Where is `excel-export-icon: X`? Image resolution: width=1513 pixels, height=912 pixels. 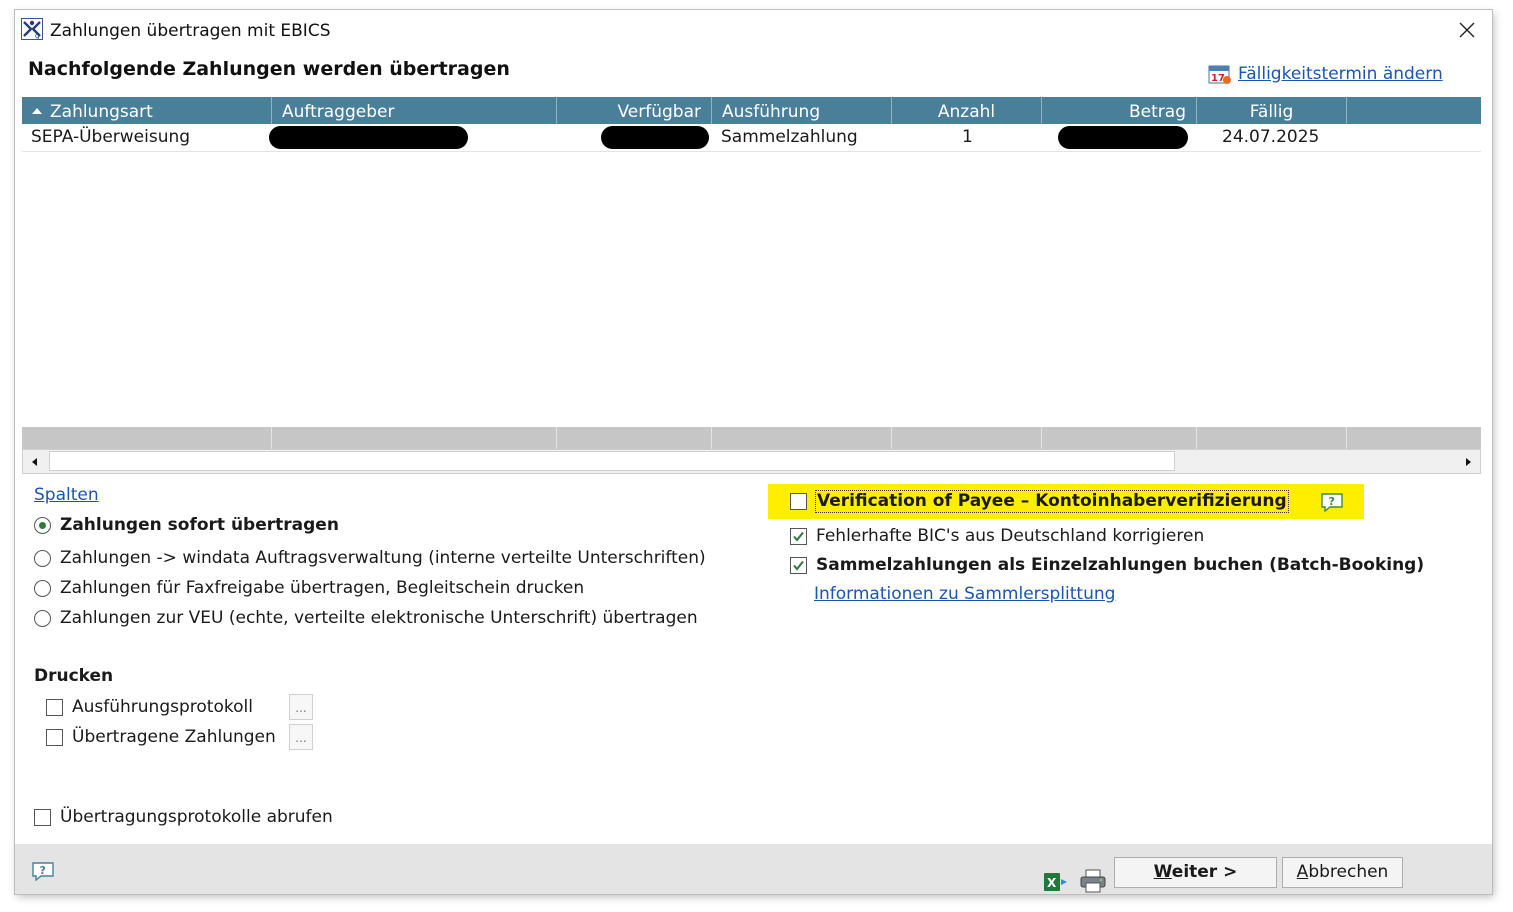 excel-export-icon: X is located at coordinates (1056, 882).